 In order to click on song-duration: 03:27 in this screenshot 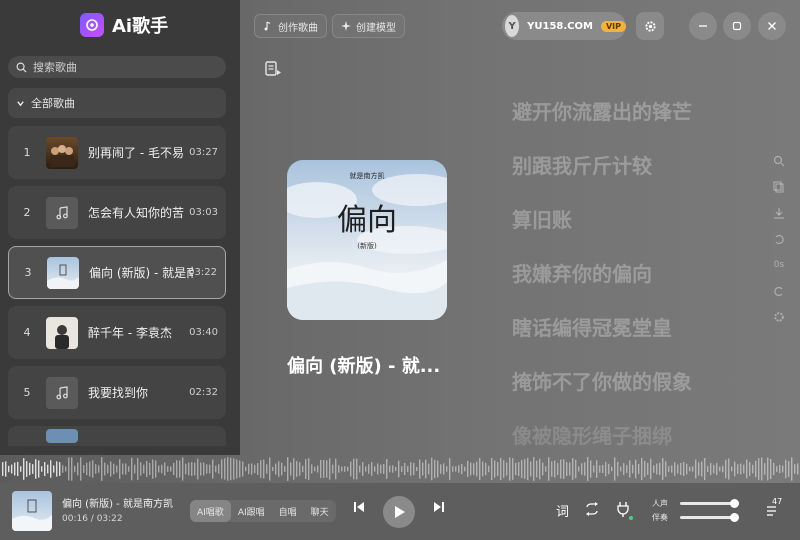, I will do `click(203, 152)`.